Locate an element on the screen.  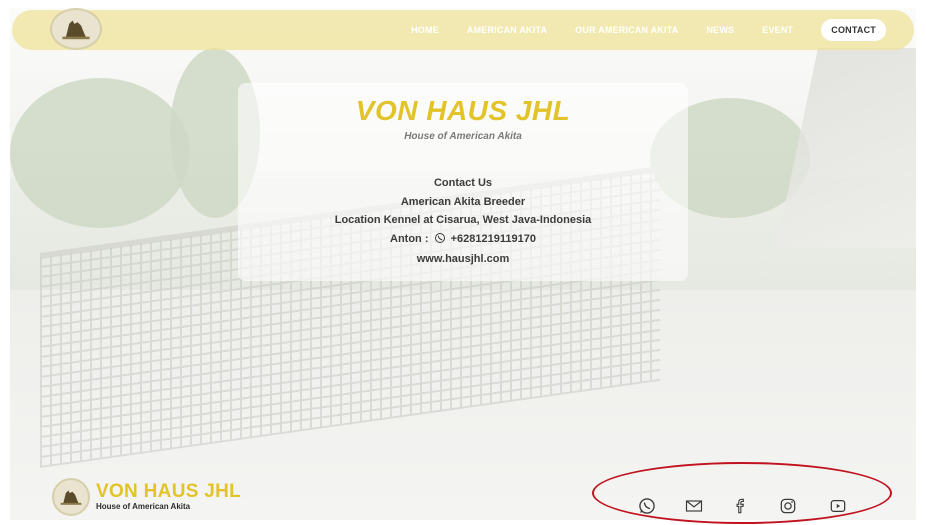
contact-heading: Contact Us is located at coordinates (463, 183).